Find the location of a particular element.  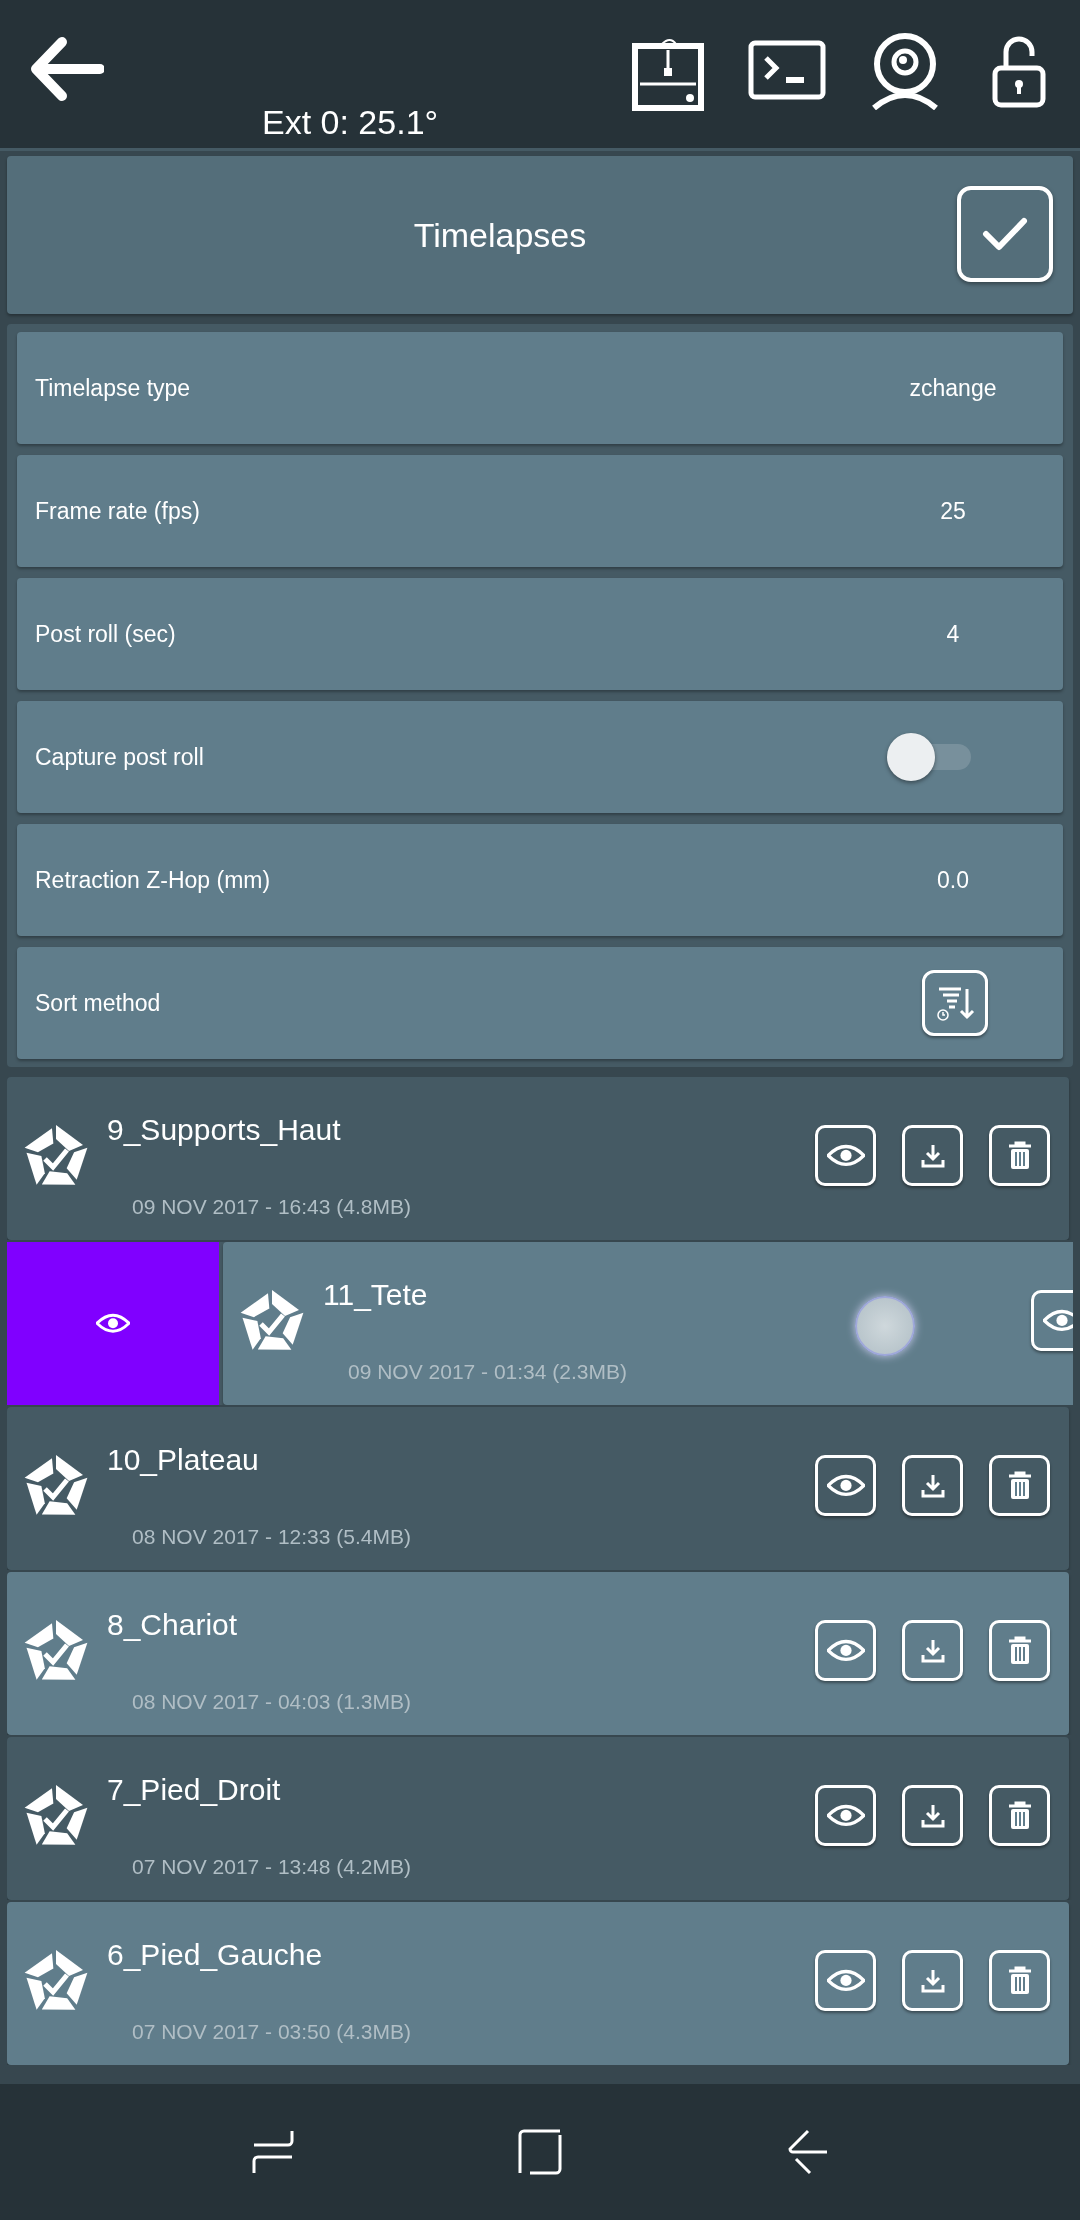

timelapse-info: 08 NOV 2017 - 12:33 (5.4MB) is located at coordinates (271, 1537).